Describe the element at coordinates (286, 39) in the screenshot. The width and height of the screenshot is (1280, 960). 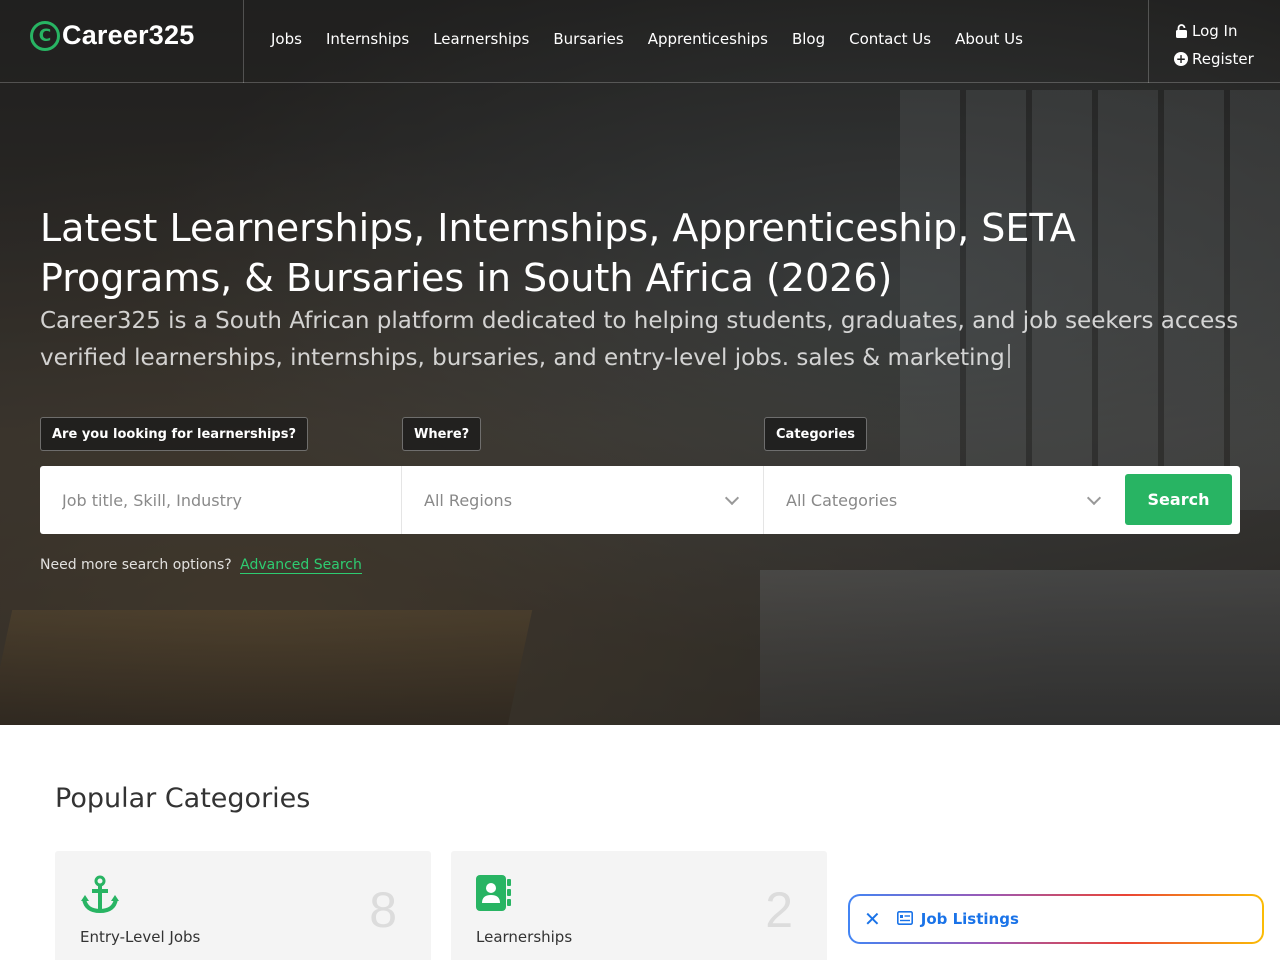
I see `nav-item-jobs: Jobs` at that location.